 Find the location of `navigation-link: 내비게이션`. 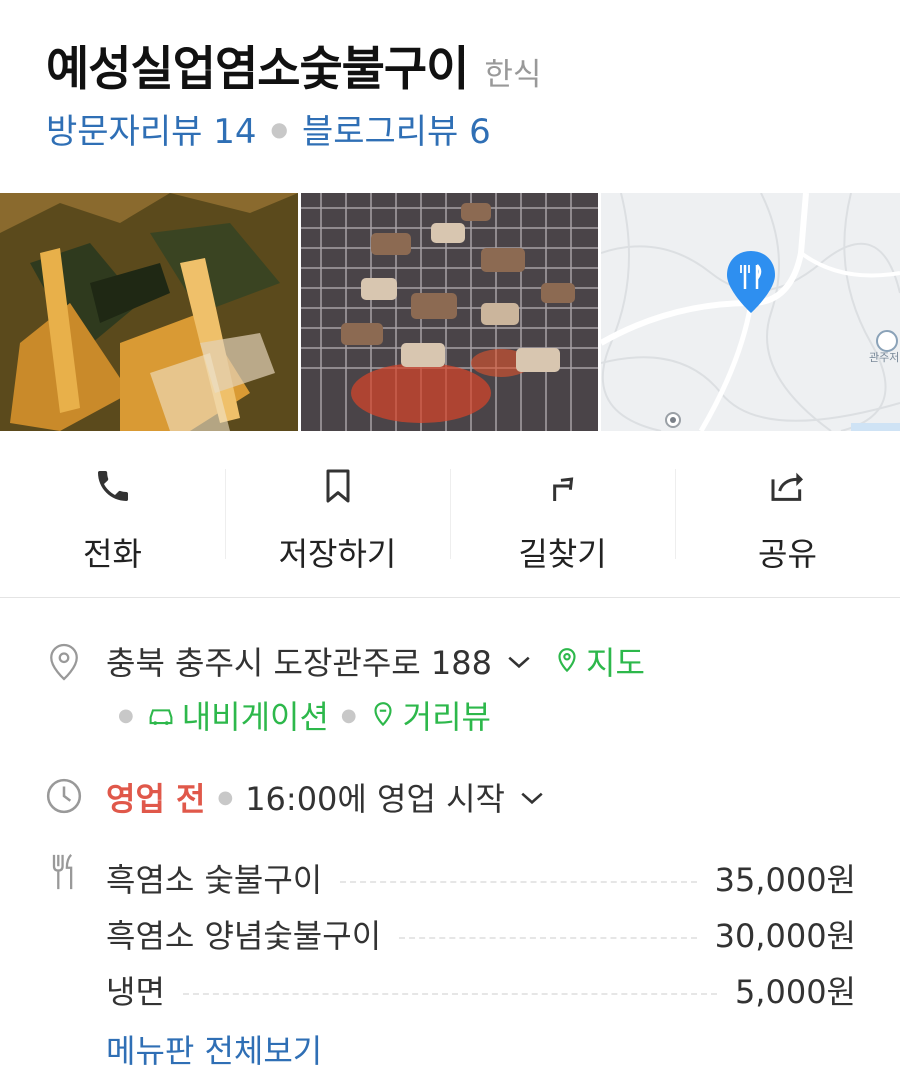

navigation-link: 내비게이션 is located at coordinates (237, 715).